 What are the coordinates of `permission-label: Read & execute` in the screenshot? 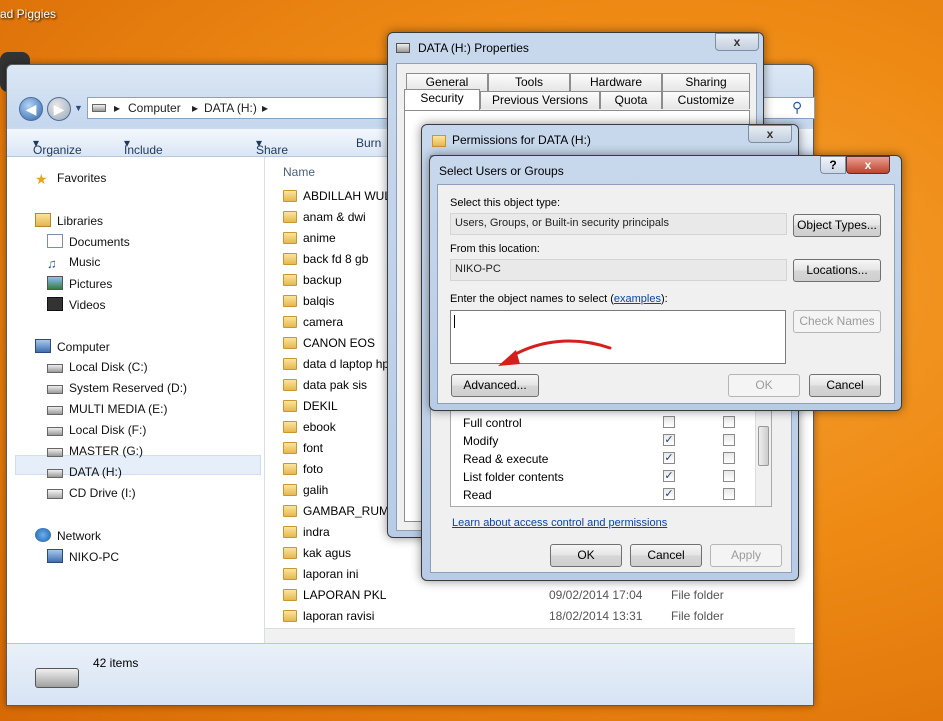 It's located at (506, 459).